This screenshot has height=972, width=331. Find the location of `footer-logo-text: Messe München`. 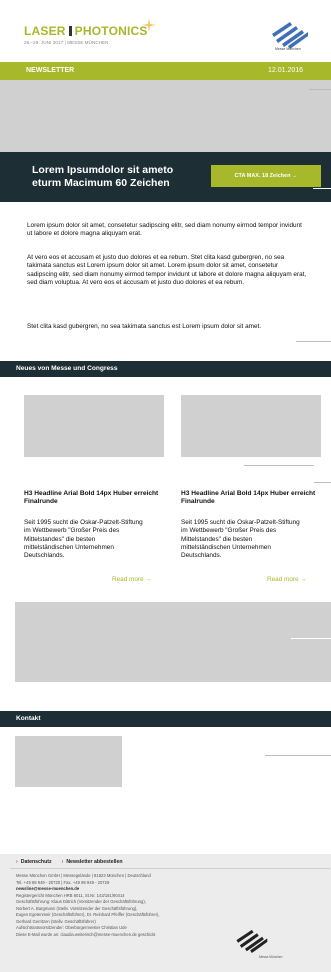

footer-logo-text: Messe München is located at coordinates (271, 957).